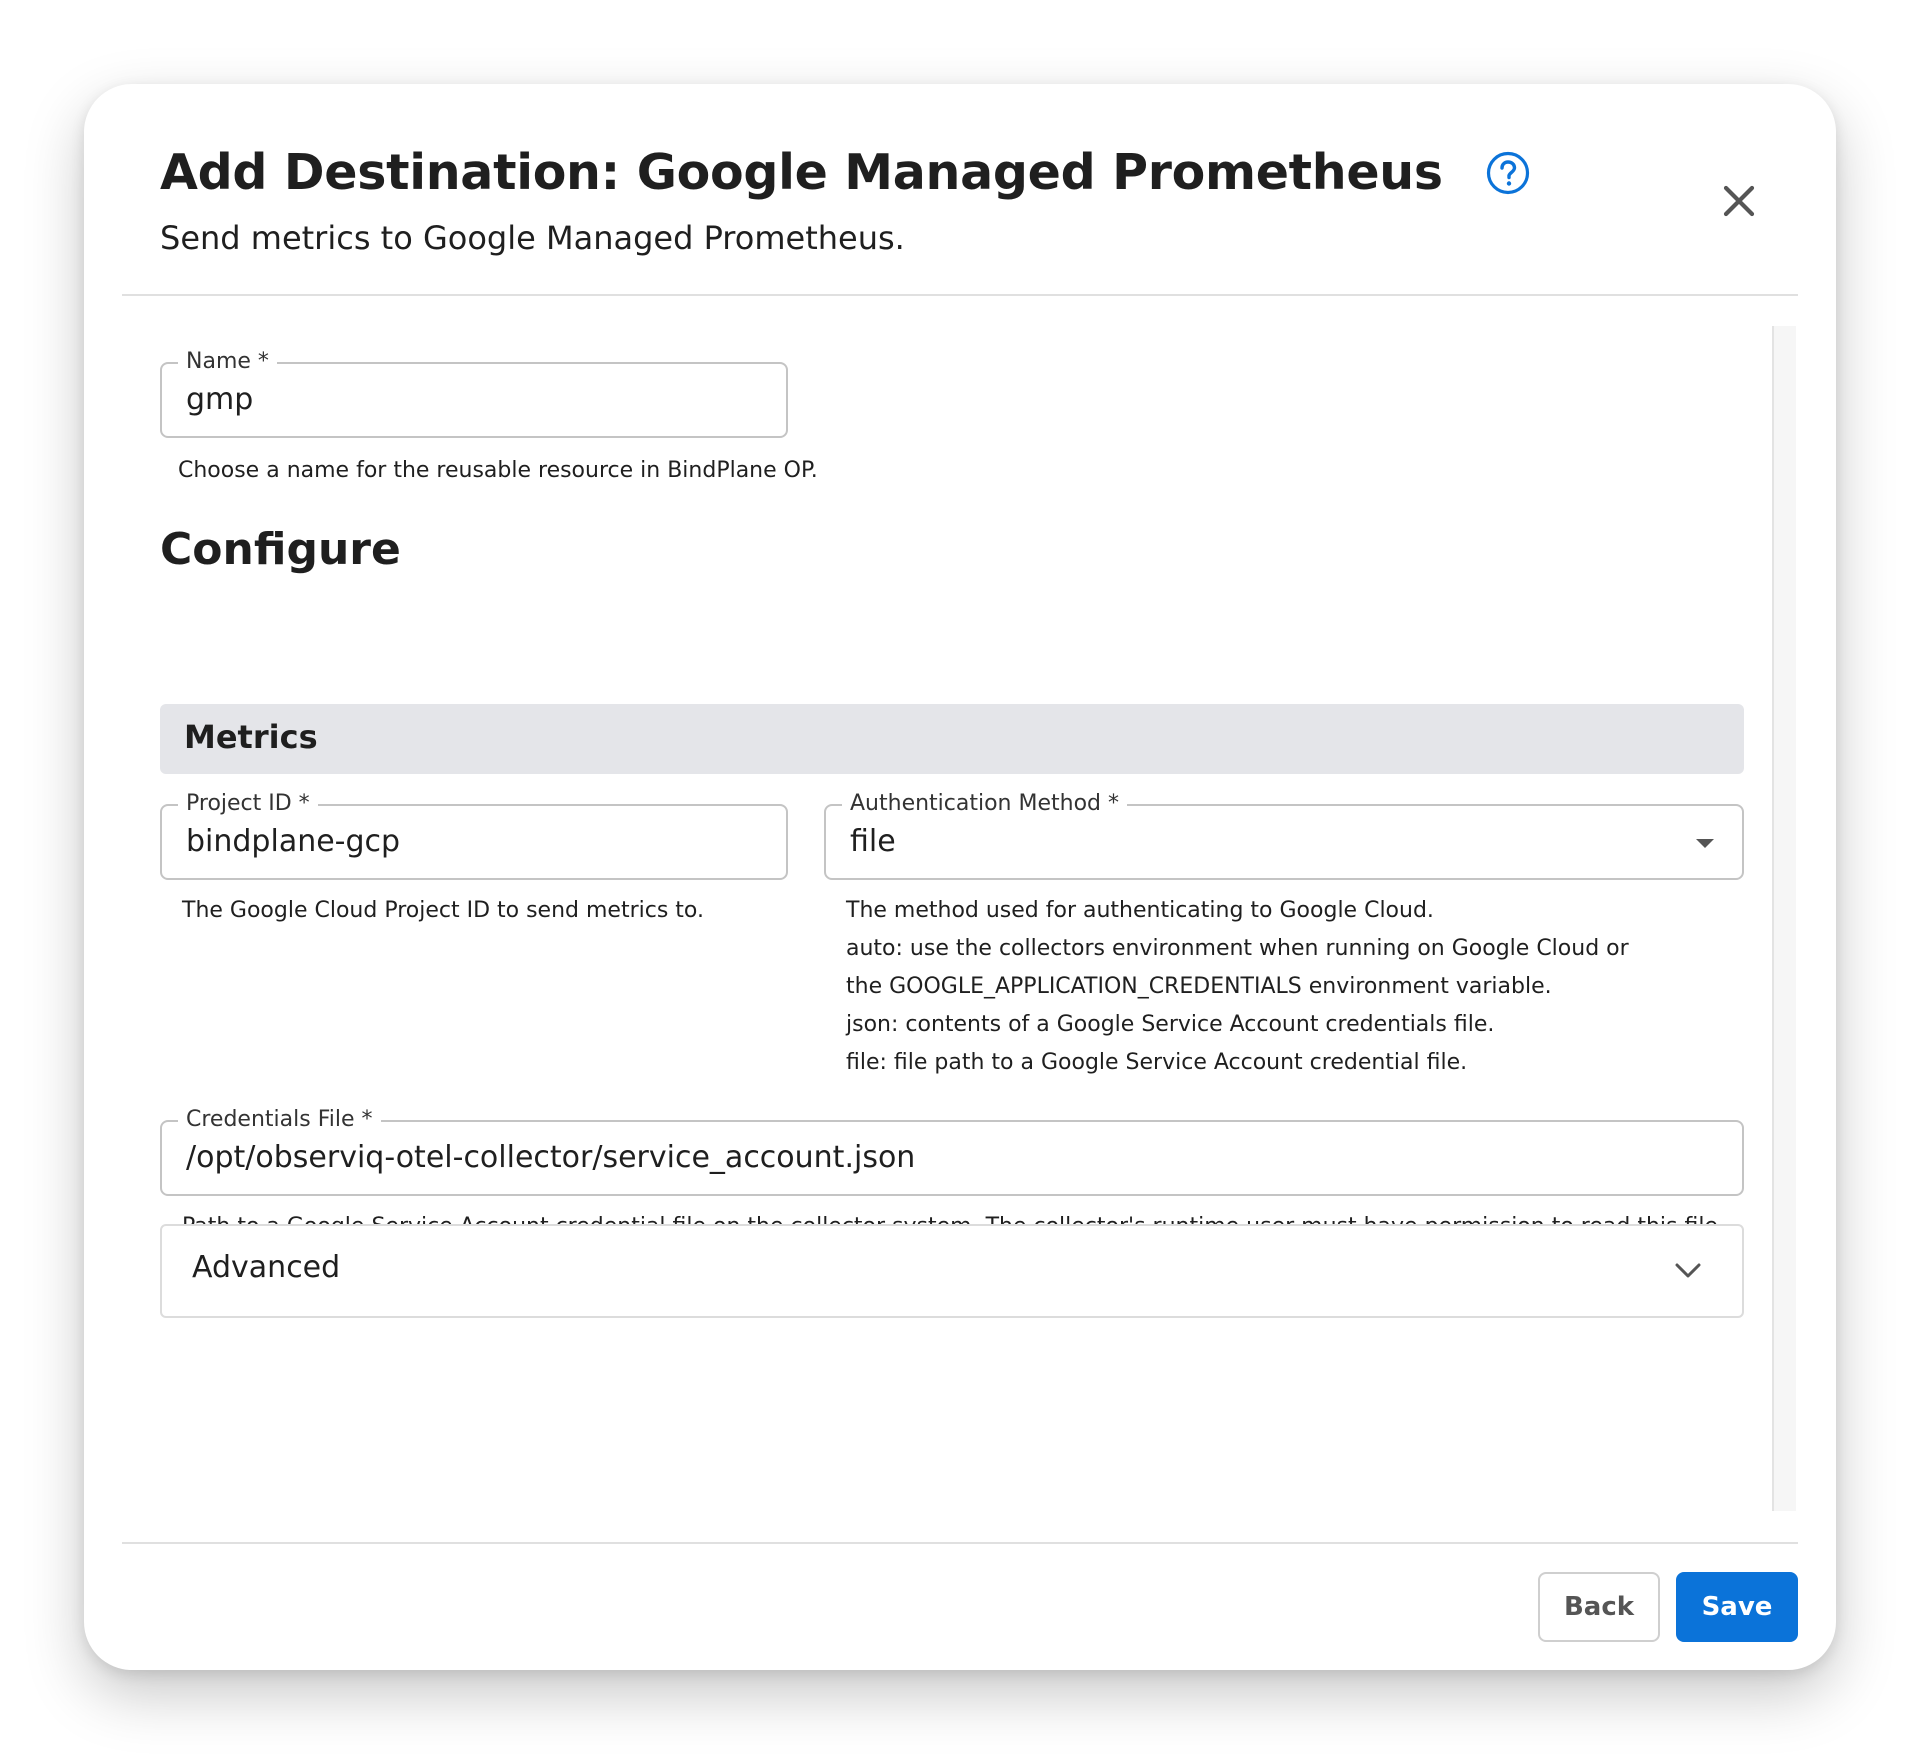 The image size is (1920, 1755). Describe the element at coordinates (248, 804) in the screenshot. I see `project-id-label: Project ID *` at that location.